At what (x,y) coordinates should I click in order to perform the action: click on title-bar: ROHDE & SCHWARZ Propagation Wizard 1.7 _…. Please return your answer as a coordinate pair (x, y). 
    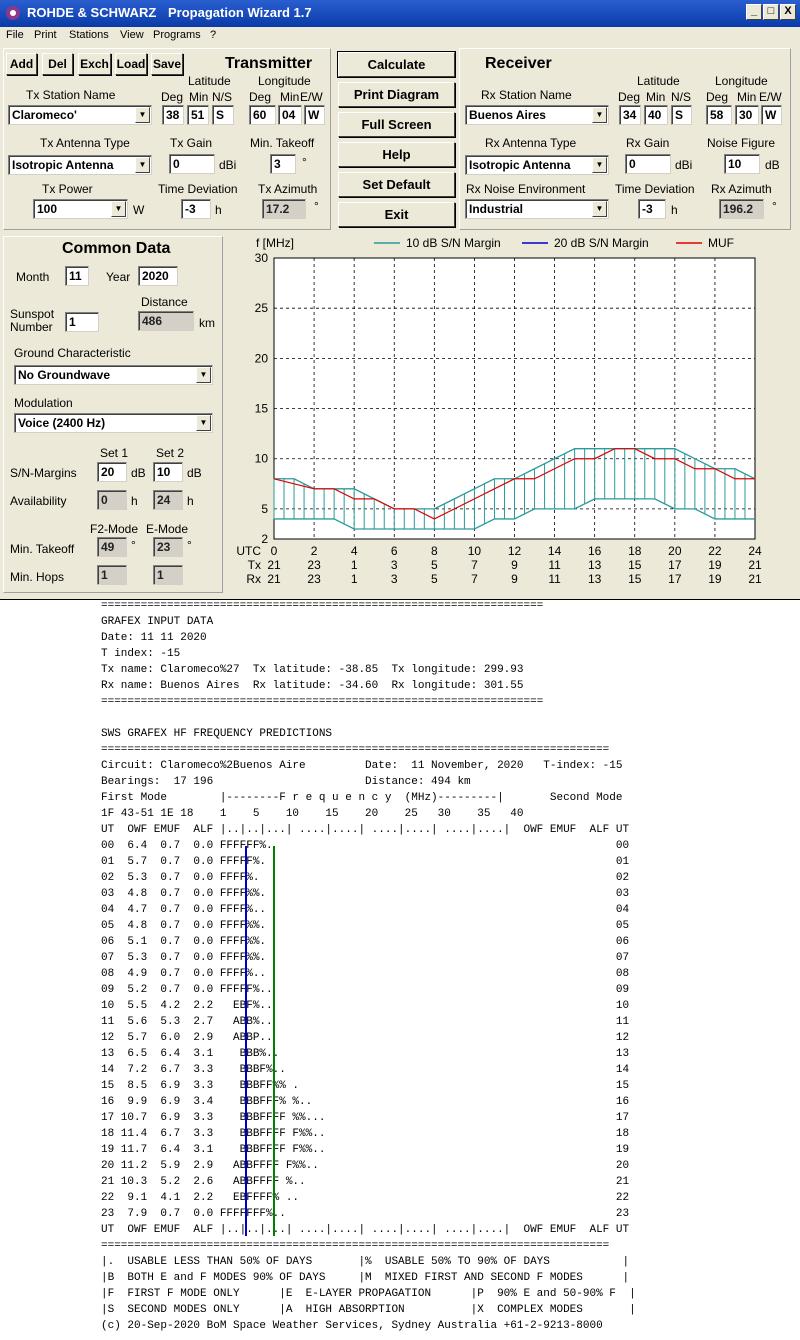
    Looking at the image, I should click on (400, 13).